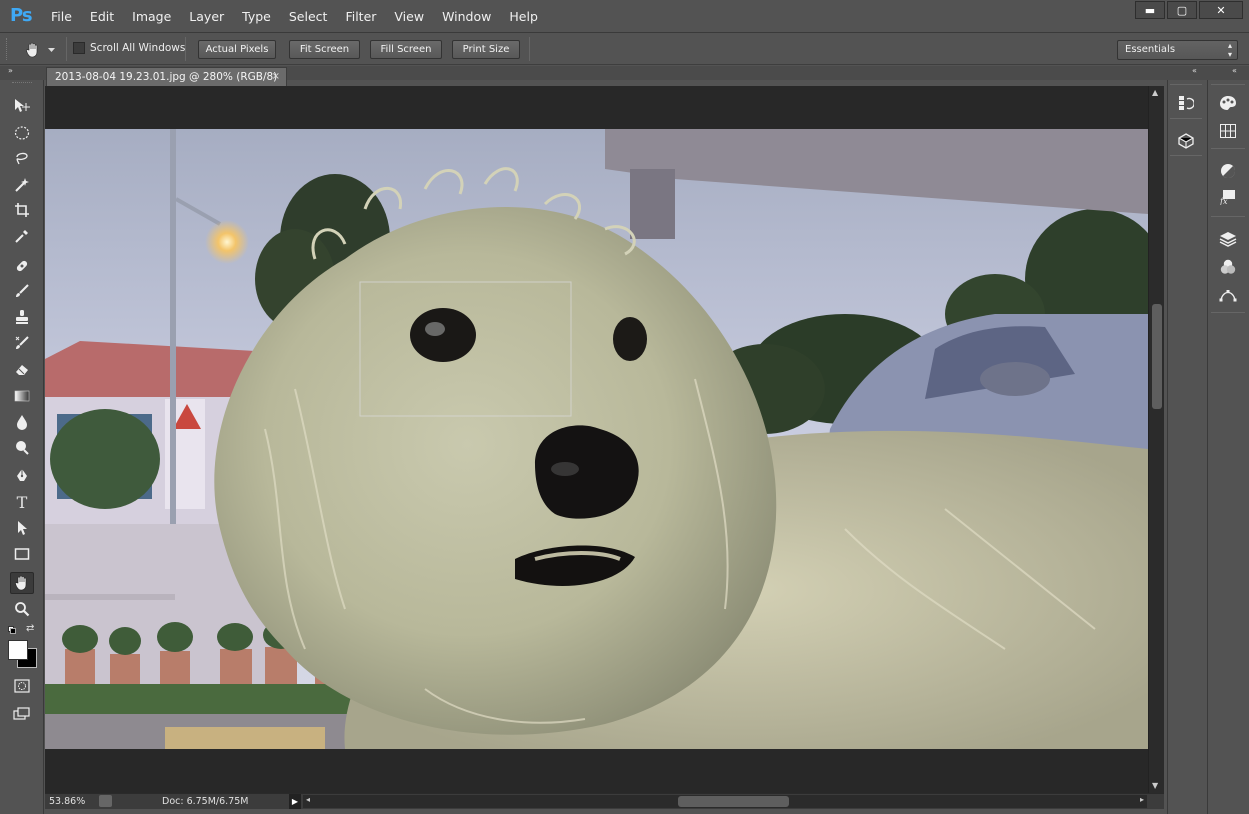  I want to click on pen-tool, so click(22, 476).